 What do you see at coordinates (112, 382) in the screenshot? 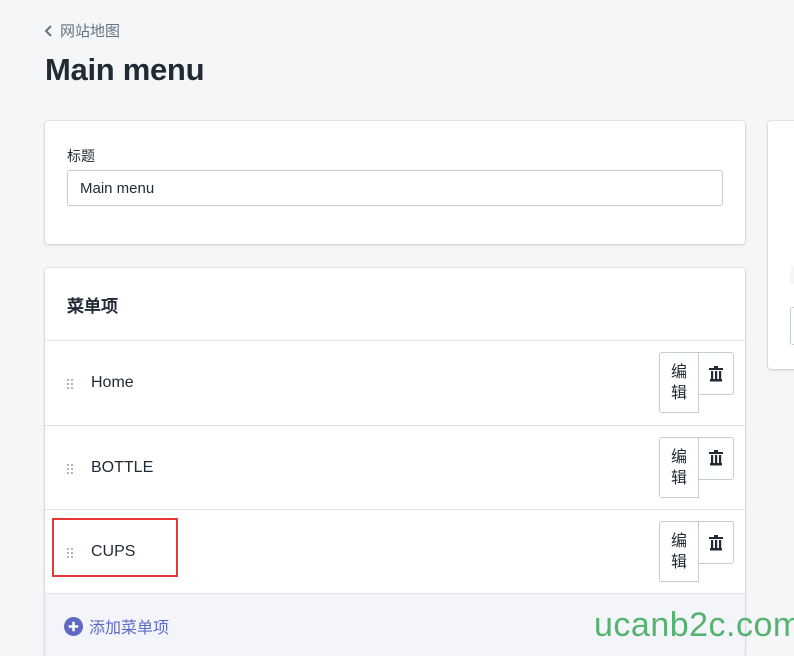
I see `menu-item-label: Home` at bounding box center [112, 382].